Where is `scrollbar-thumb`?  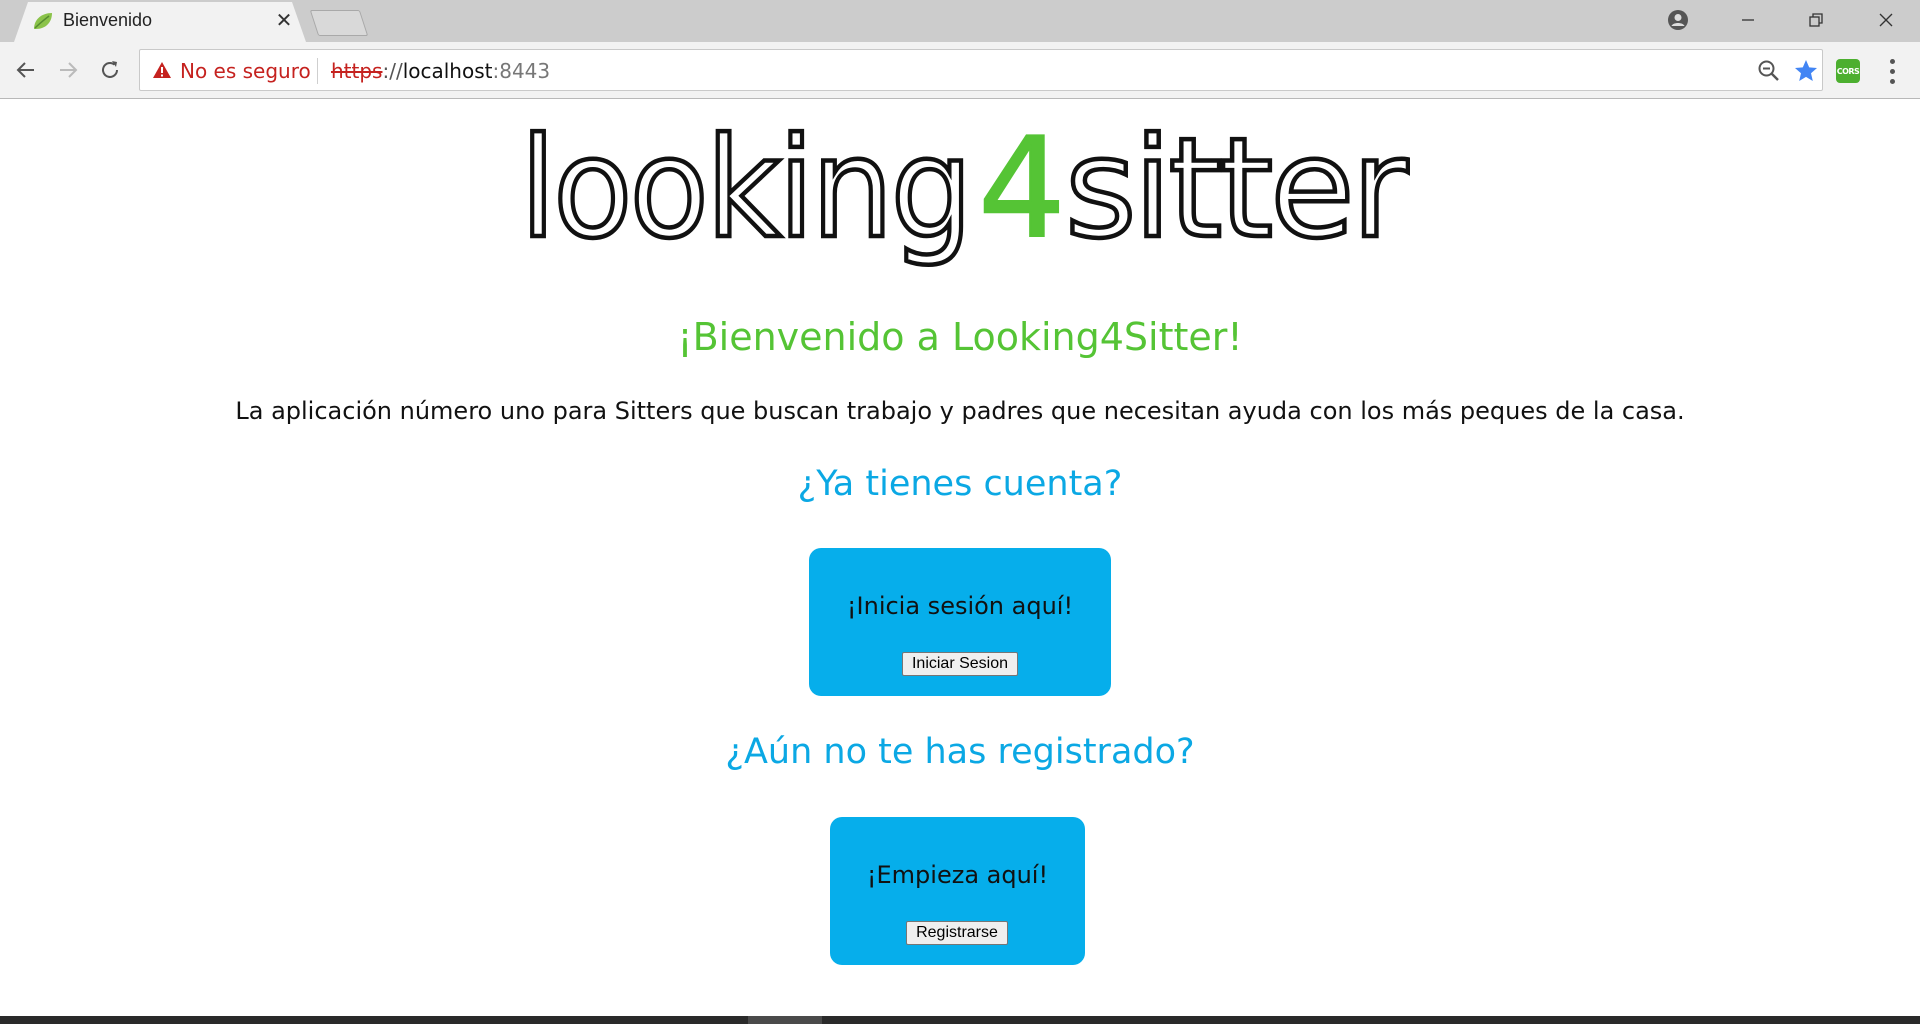 scrollbar-thumb is located at coordinates (785, 1020).